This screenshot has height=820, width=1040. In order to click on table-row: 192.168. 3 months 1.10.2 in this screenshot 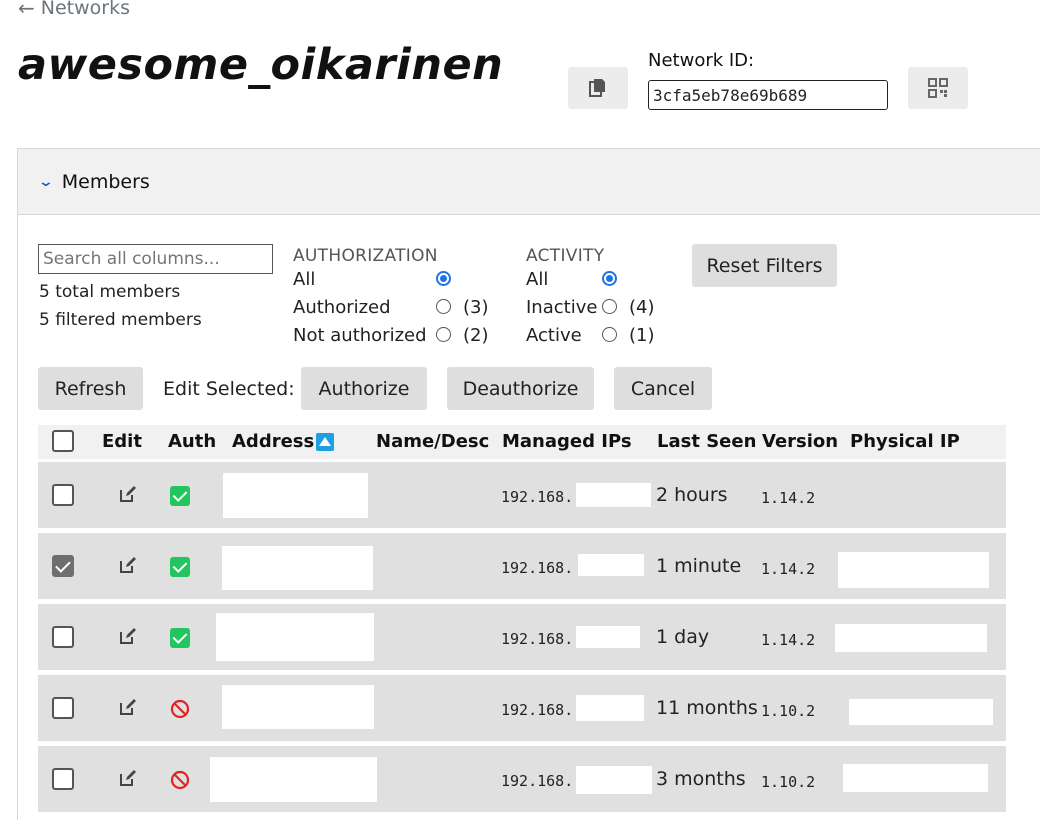, I will do `click(522, 779)`.